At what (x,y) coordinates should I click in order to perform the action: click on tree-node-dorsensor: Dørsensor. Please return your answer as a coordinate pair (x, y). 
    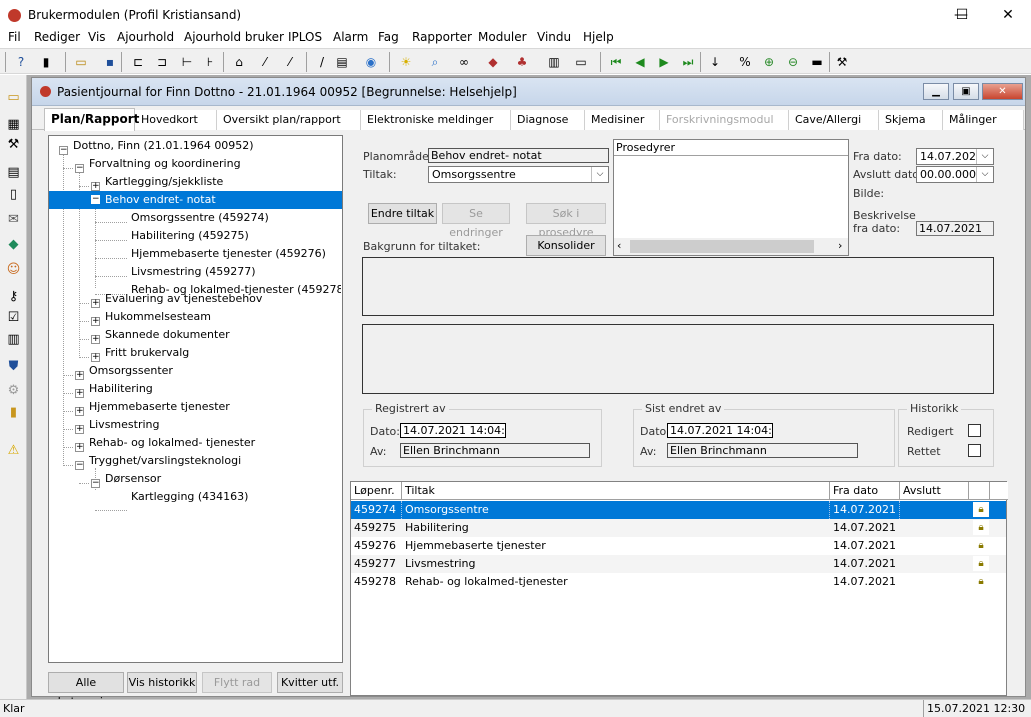
    Looking at the image, I should click on (133, 479).